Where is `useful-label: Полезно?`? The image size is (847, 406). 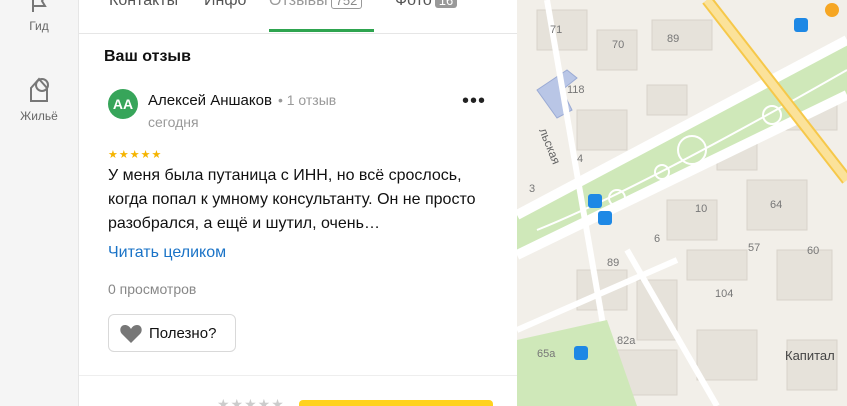 useful-label: Полезно? is located at coordinates (183, 333).